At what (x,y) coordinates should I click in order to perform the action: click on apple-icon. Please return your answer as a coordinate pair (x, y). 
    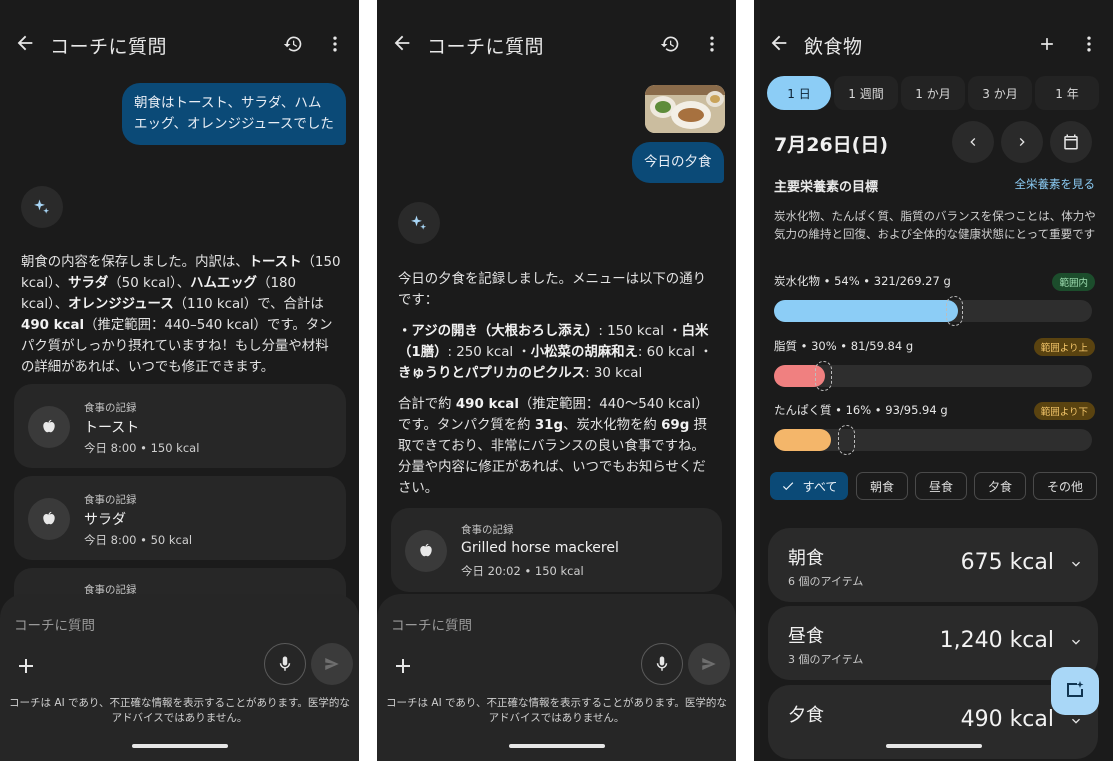
    Looking at the image, I should click on (49, 426).